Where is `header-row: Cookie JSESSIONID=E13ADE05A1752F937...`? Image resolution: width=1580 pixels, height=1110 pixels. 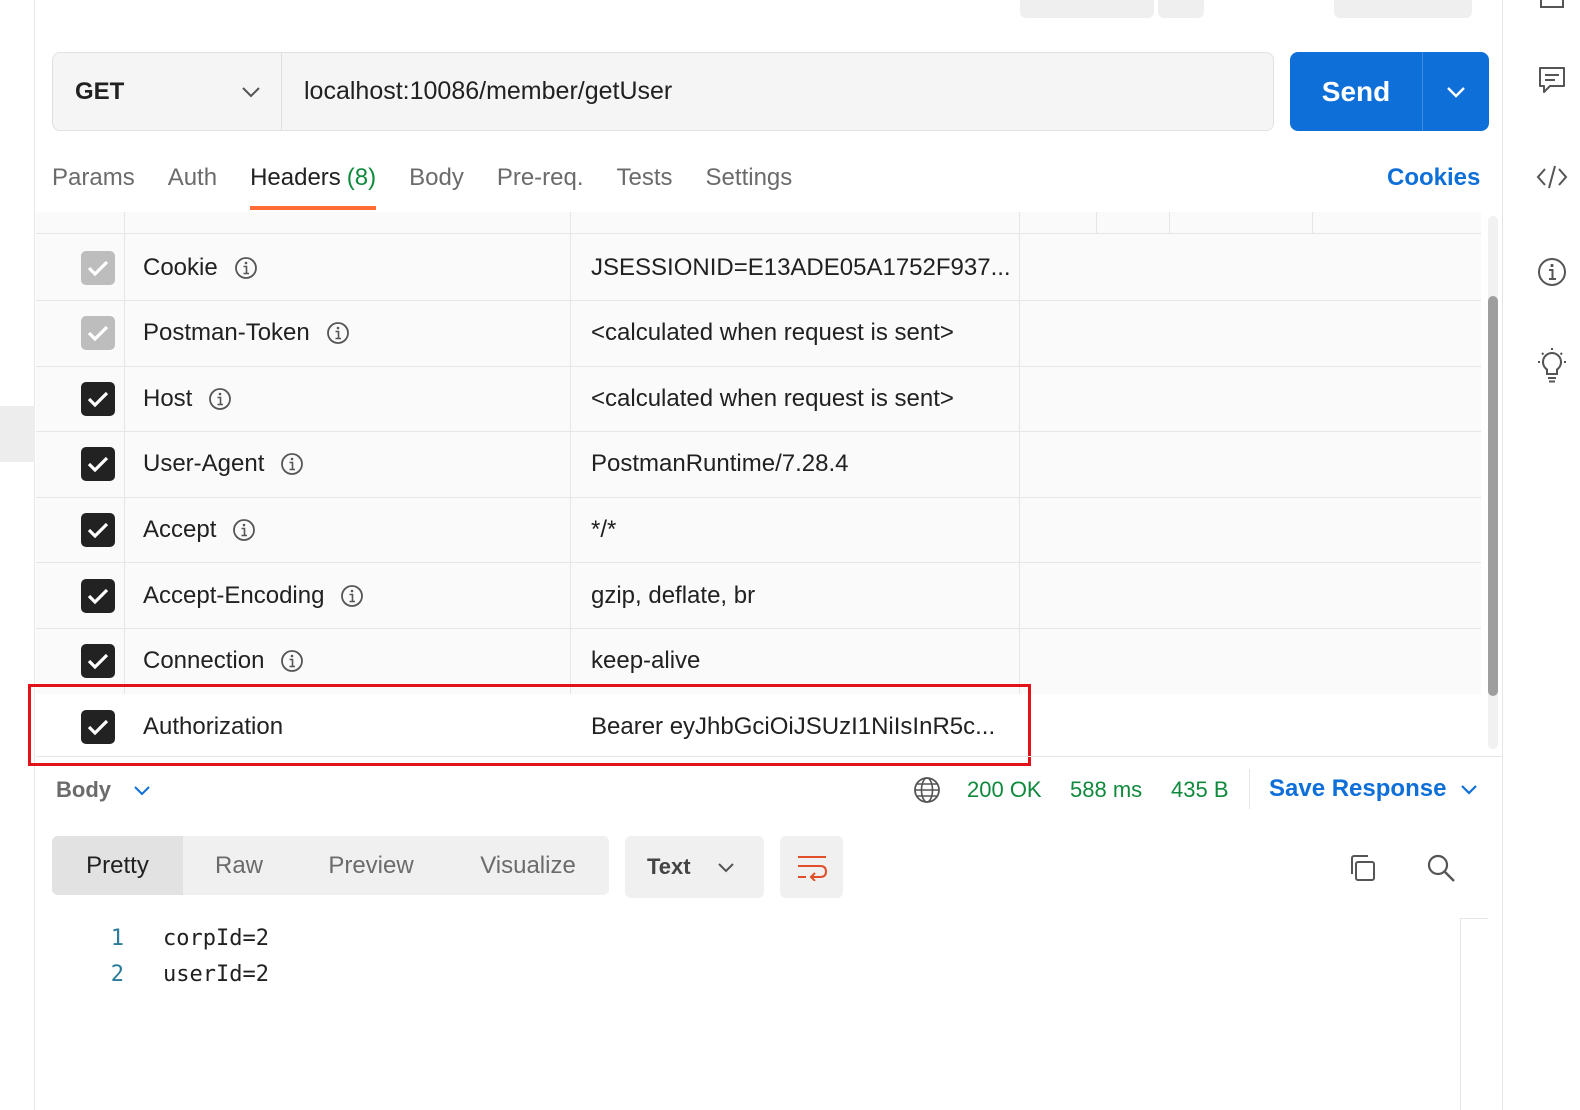
header-row: Cookie JSESSIONID=E13ADE05A1752F937... is located at coordinates (758, 268).